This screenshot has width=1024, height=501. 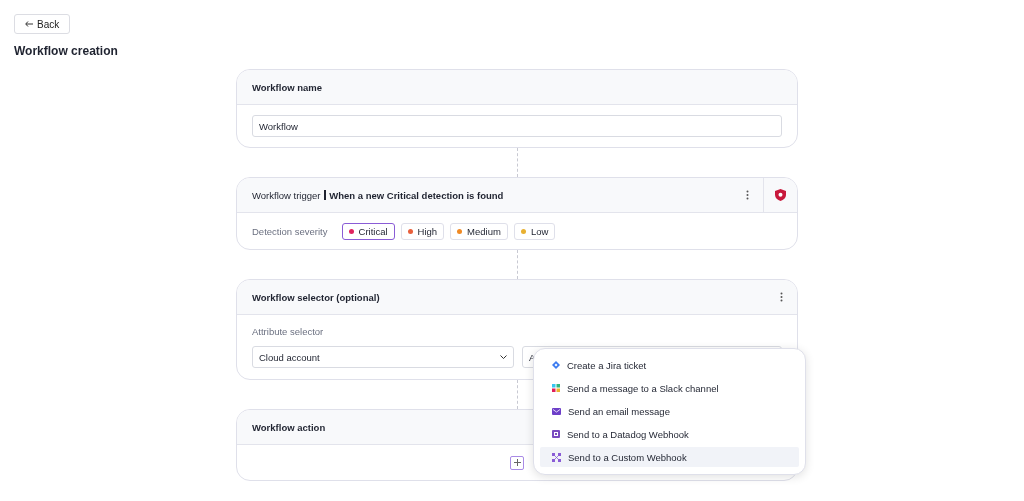 I want to click on name-input-field: Workflow, so click(x=517, y=126).